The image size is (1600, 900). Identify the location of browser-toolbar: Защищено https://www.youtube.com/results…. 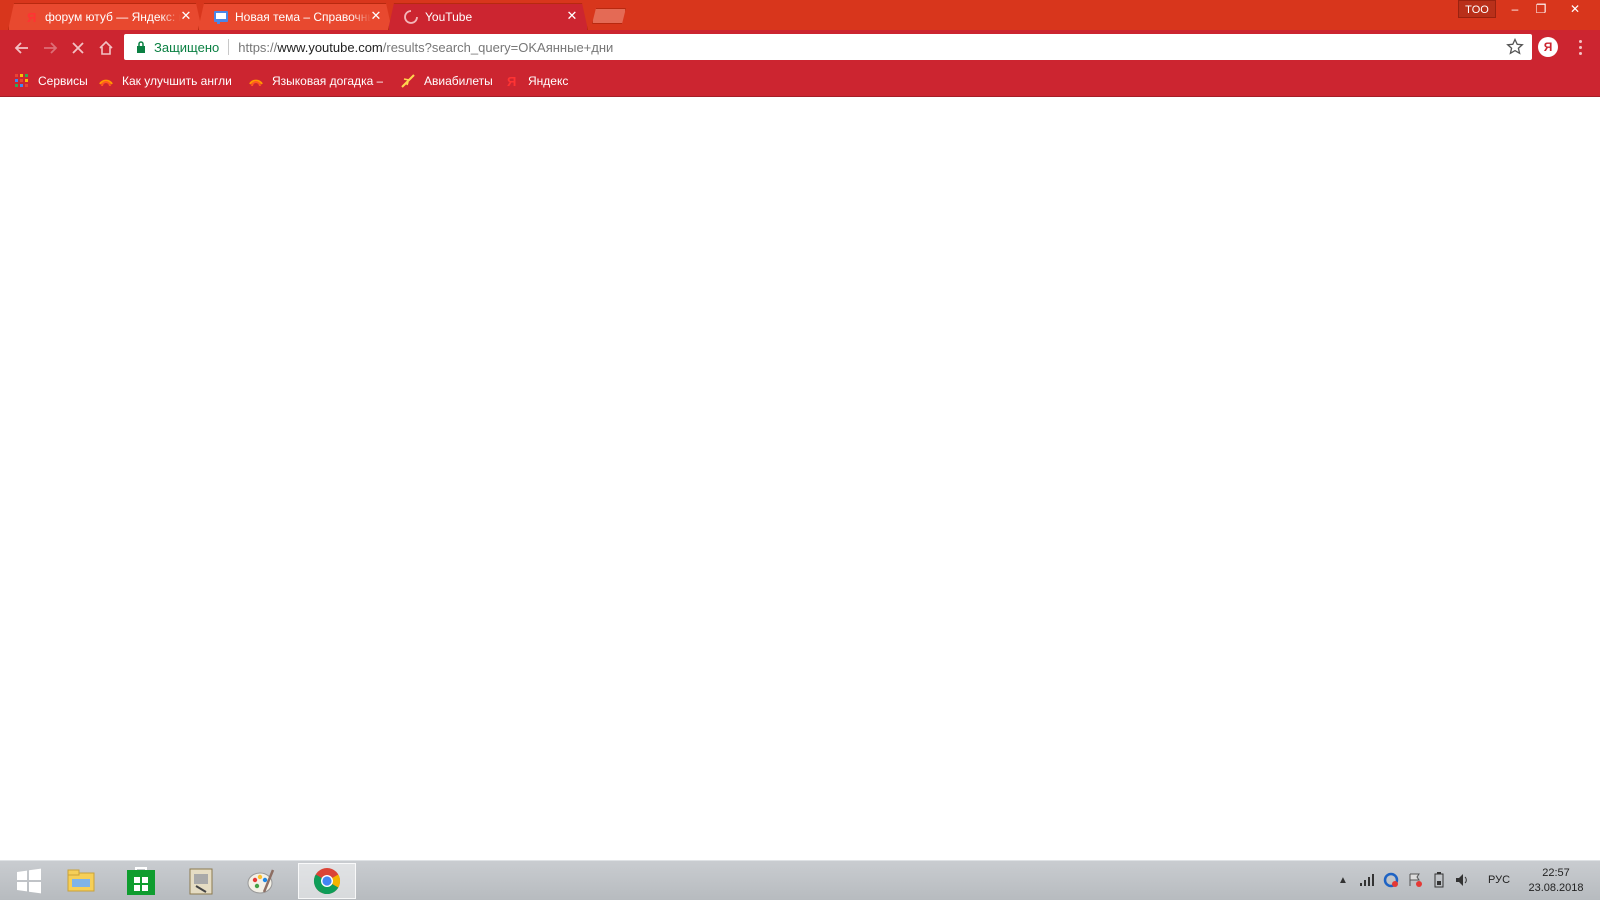
(800, 47).